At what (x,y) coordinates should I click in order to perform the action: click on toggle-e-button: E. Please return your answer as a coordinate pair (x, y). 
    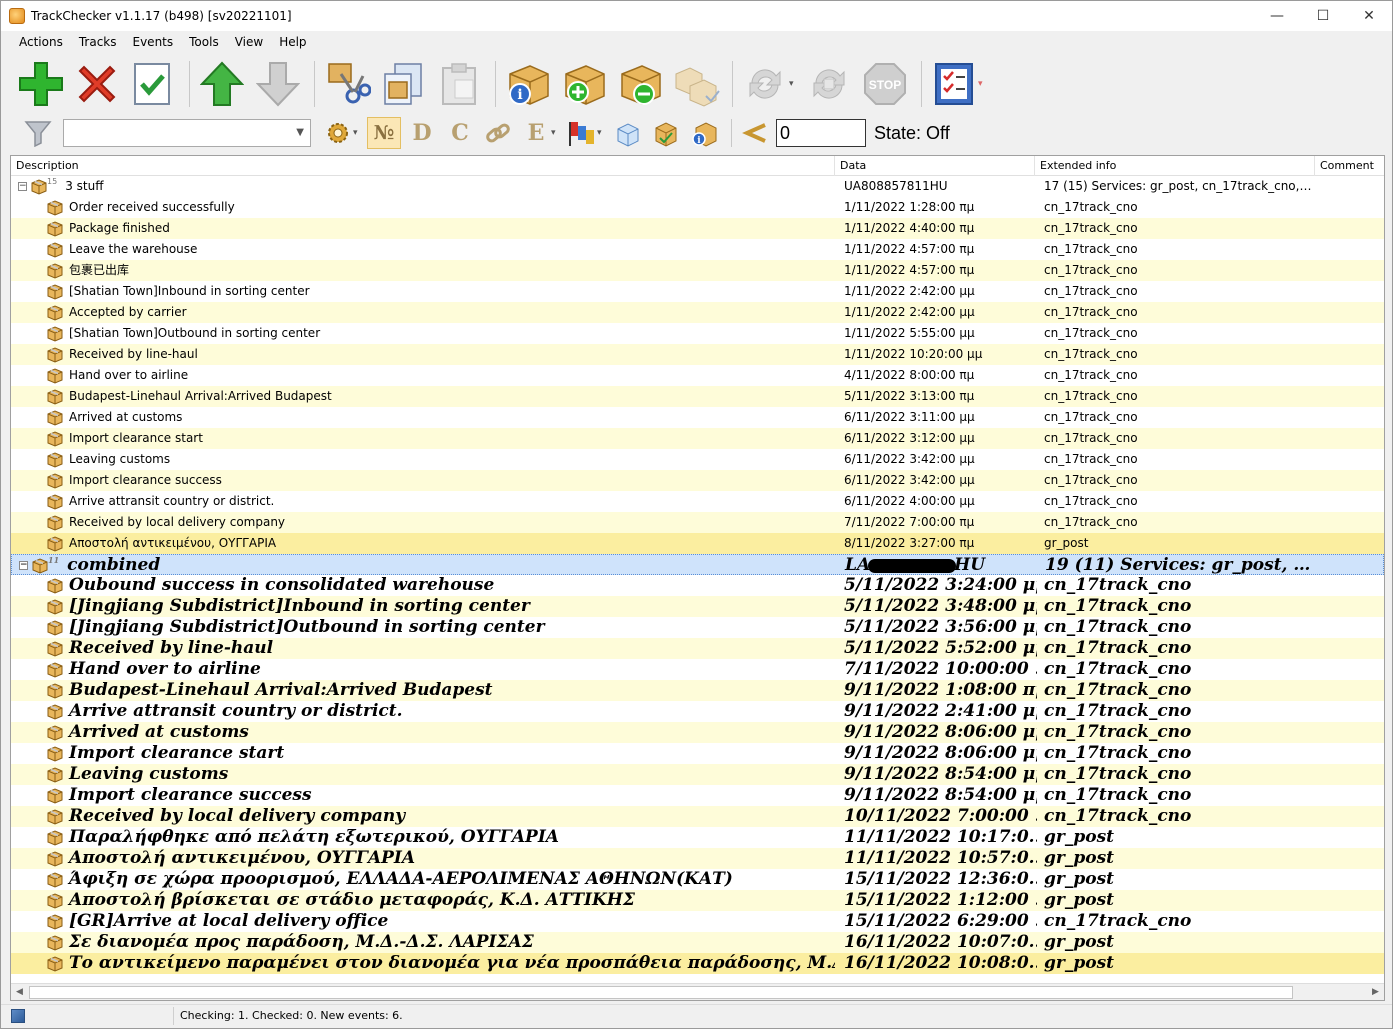
    Looking at the image, I should click on (536, 133).